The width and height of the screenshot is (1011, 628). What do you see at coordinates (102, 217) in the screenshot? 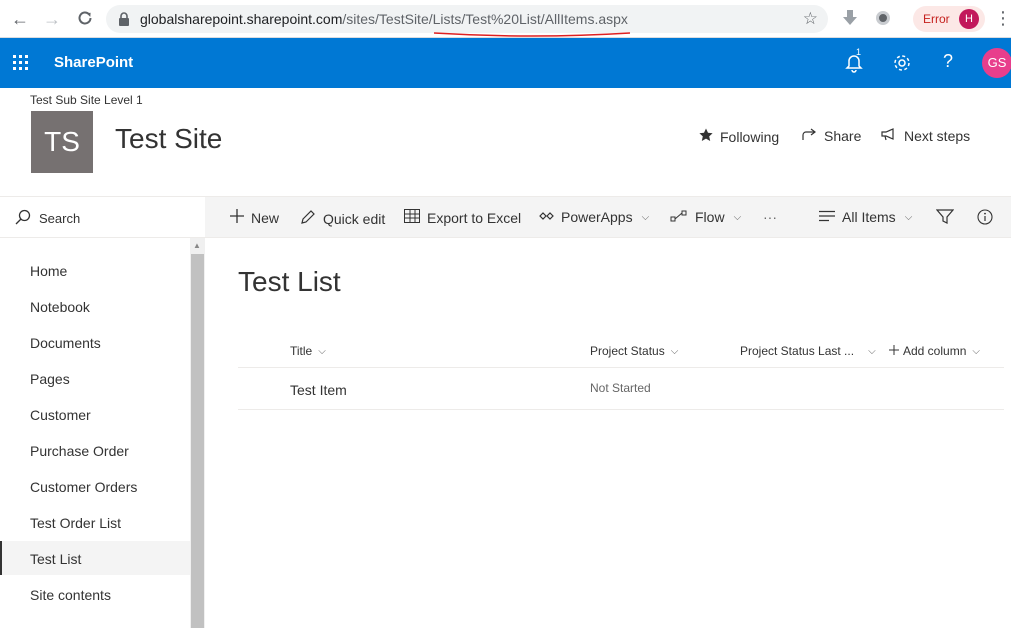
I see `site-search-box: Search` at bounding box center [102, 217].